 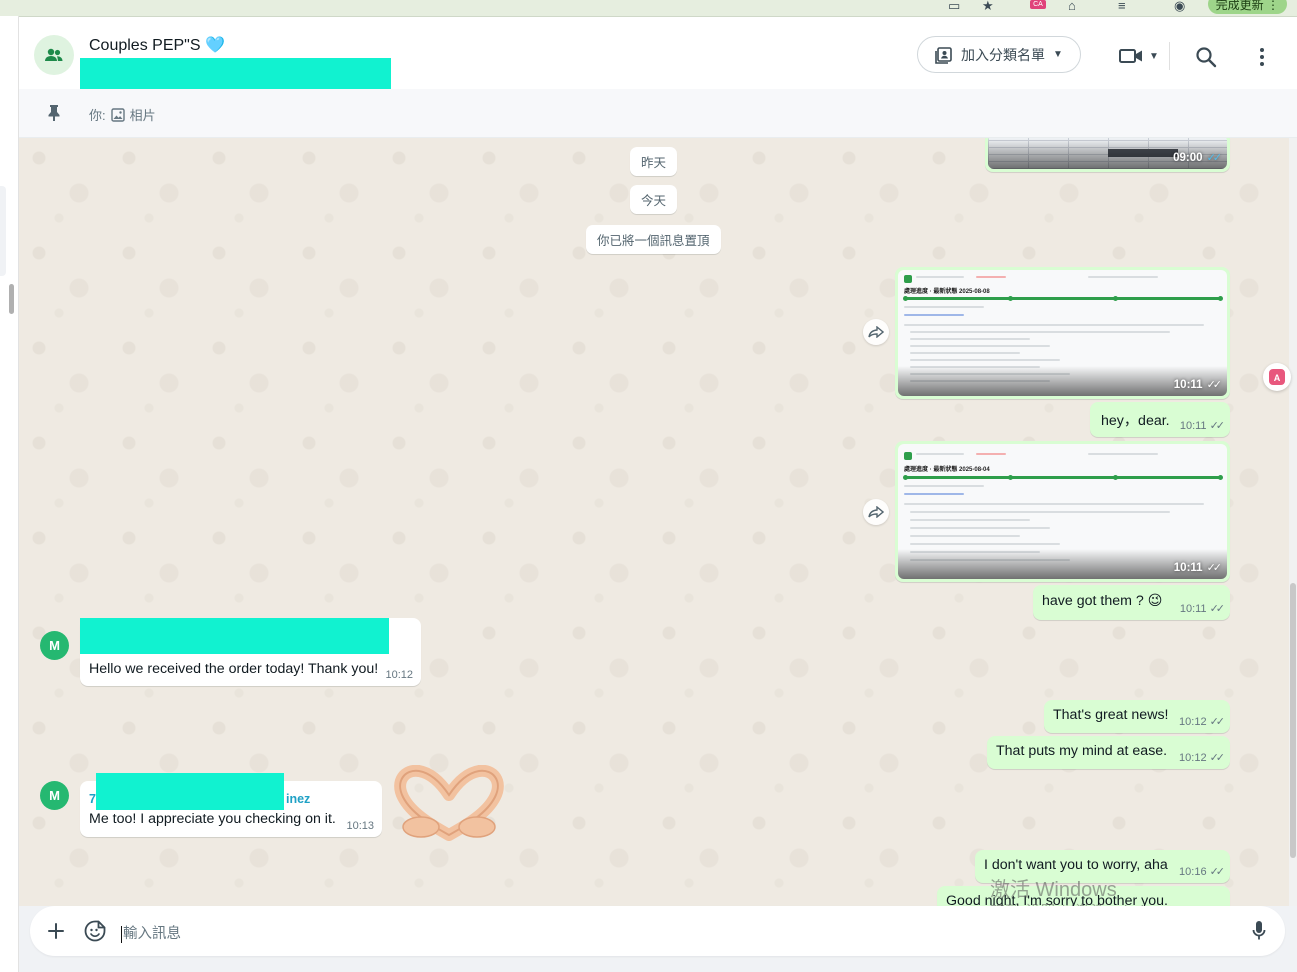 What do you see at coordinates (151, 932) in the screenshot?
I see `message-input: 輸入訊息` at bounding box center [151, 932].